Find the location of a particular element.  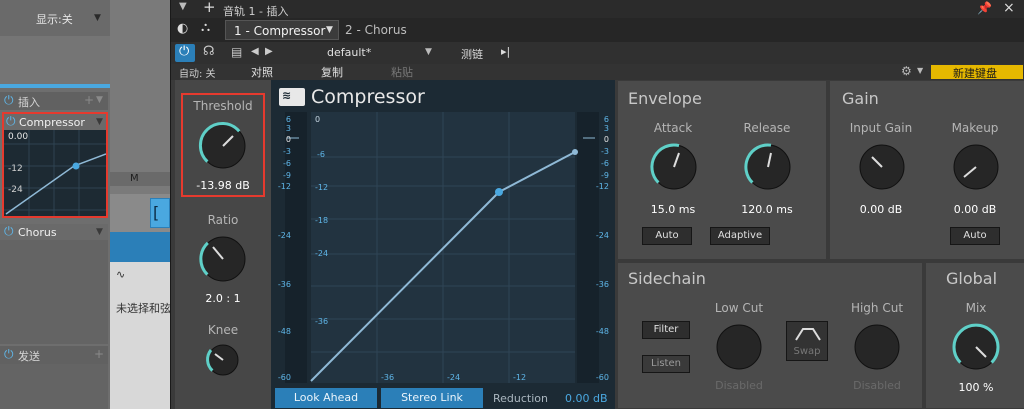

global-panel: Global Mix 100 % is located at coordinates (974, 335).